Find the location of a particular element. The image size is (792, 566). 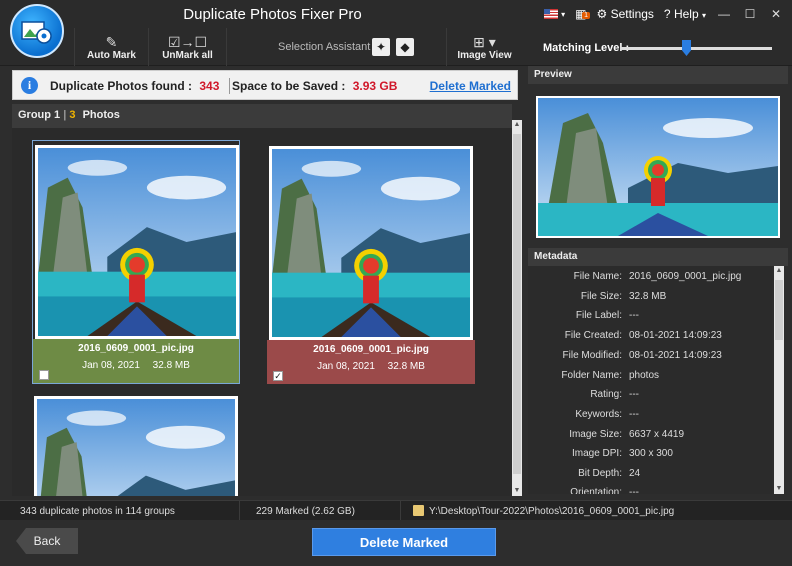

matching-level-slider is located at coordinates (696, 48).